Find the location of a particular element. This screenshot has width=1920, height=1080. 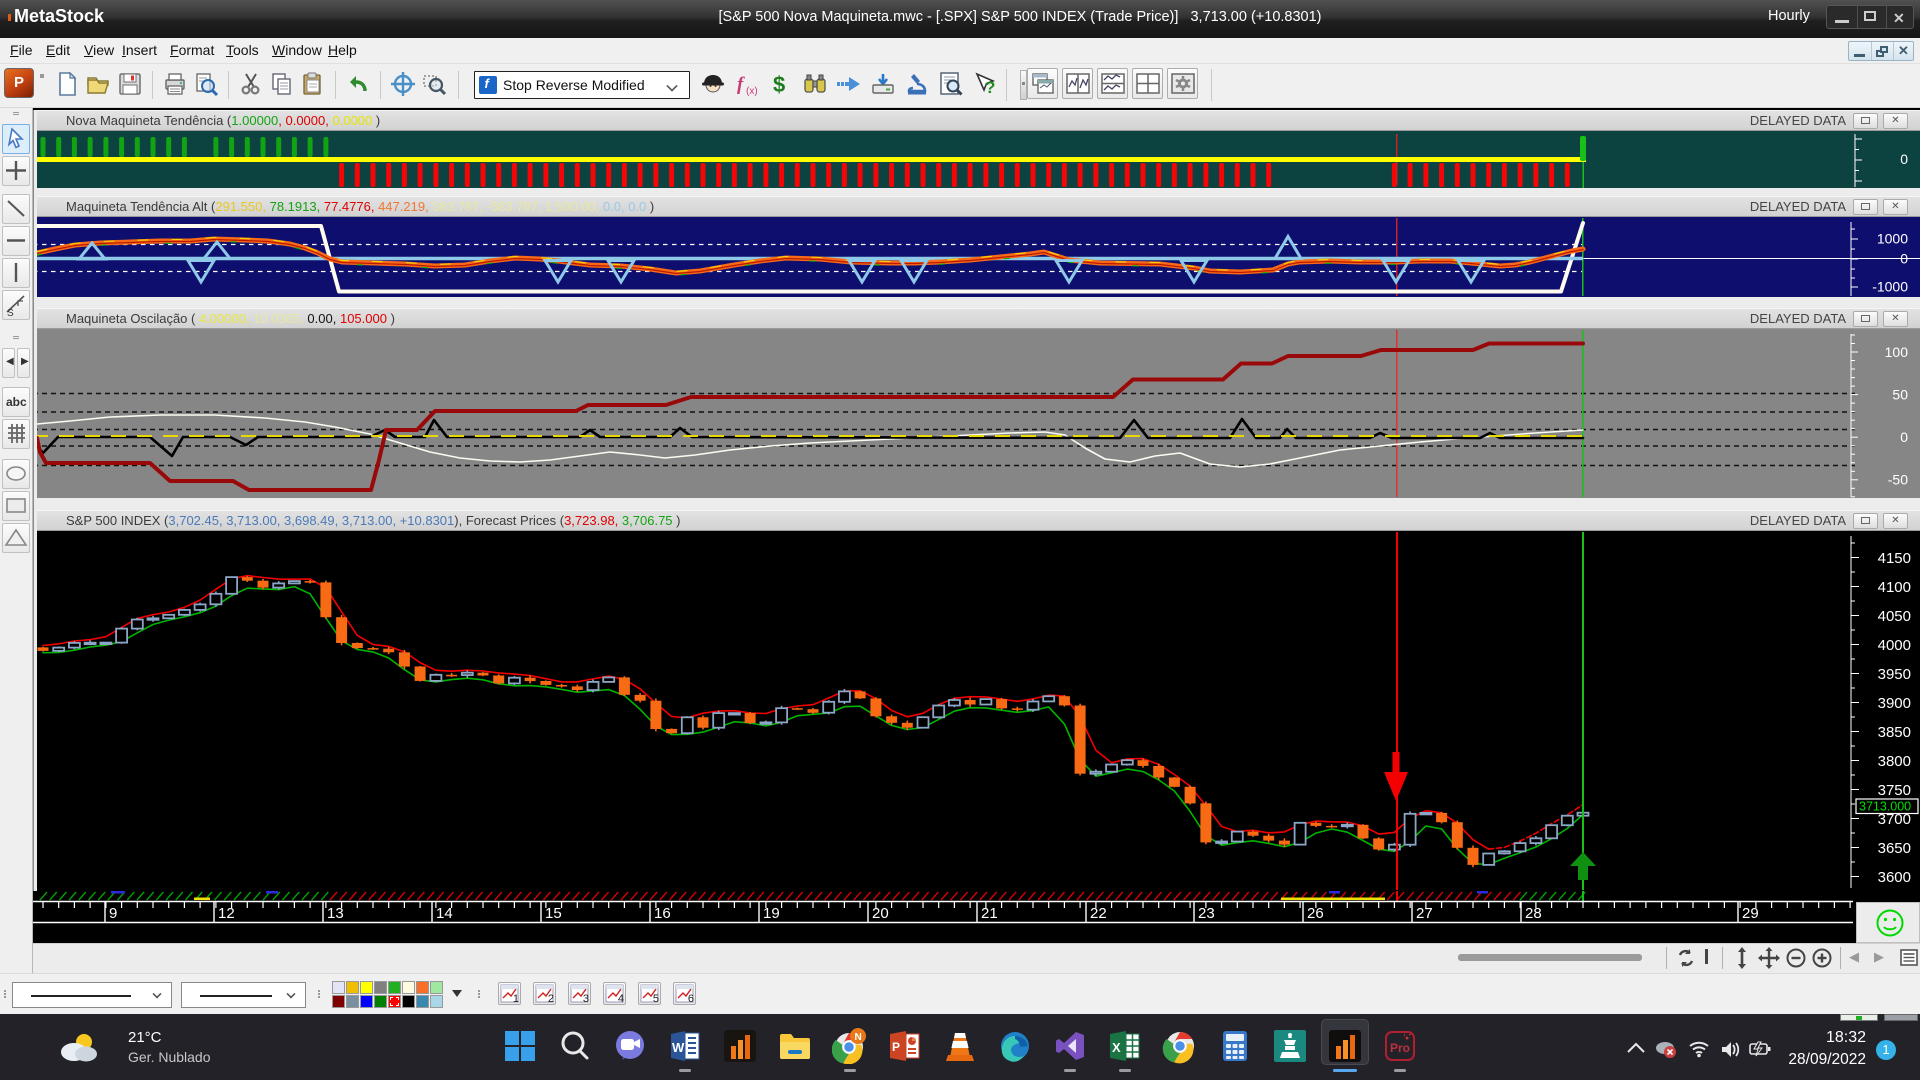

svg-text: 50 is located at coordinates (1900, 395).